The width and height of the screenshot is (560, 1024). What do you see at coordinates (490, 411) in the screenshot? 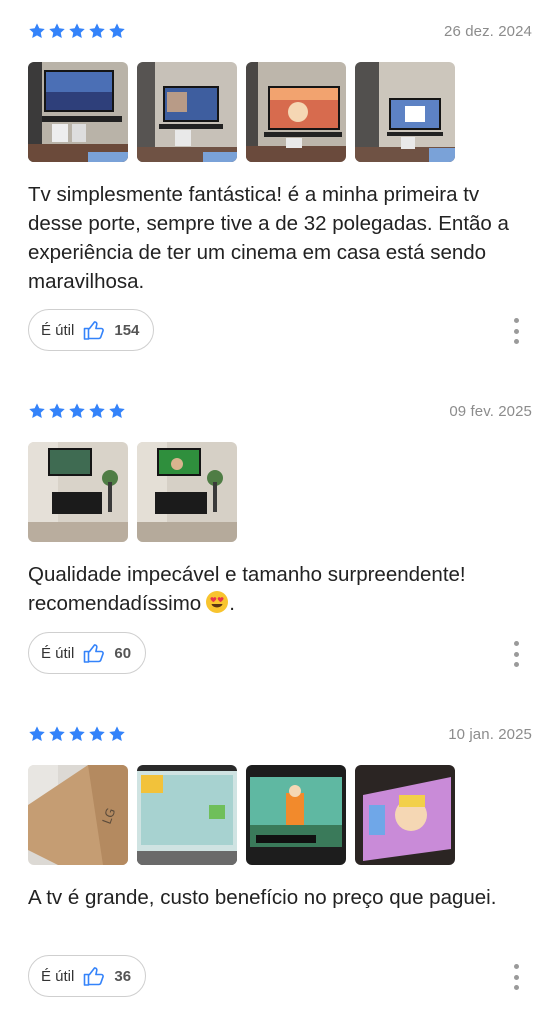
I see `review-date: 09 fev. 2025` at bounding box center [490, 411].